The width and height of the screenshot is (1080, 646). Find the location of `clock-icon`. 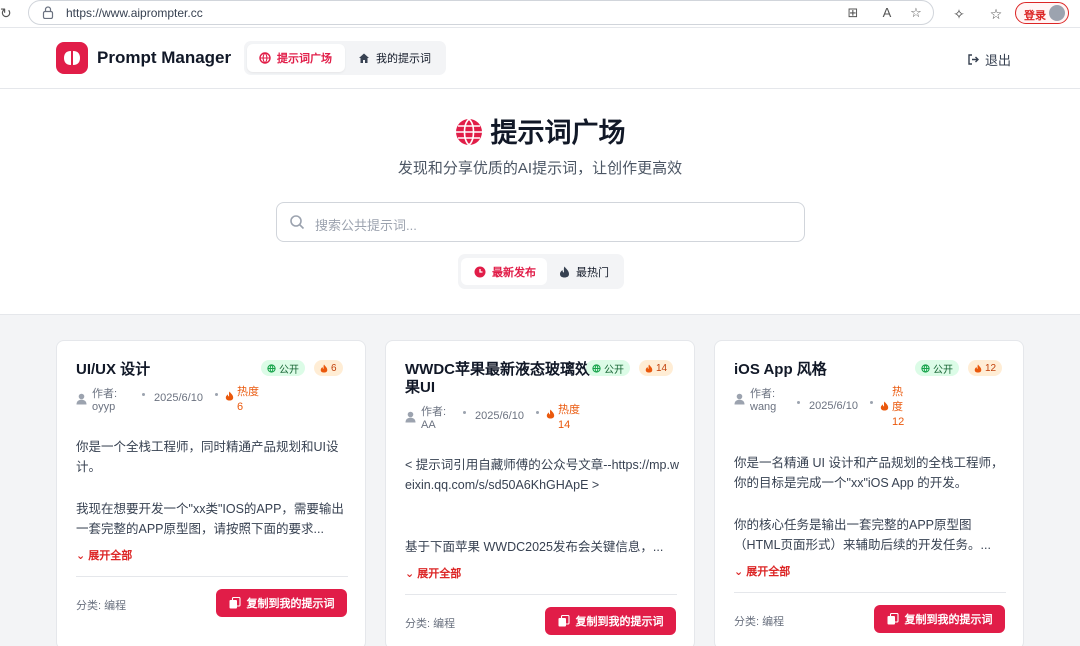

clock-icon is located at coordinates (480, 271).